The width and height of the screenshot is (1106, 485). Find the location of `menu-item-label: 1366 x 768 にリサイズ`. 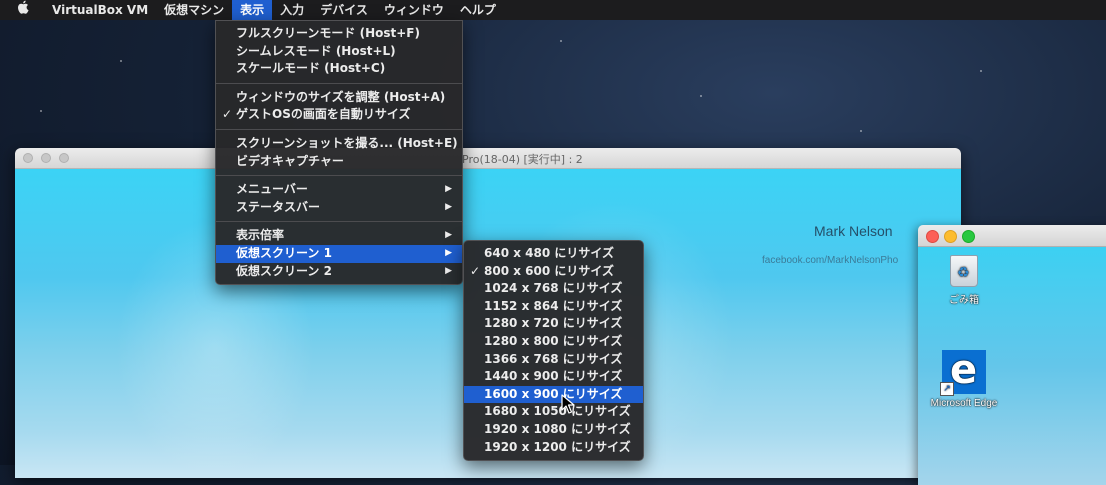

menu-item-label: 1366 x 768 にリサイズ is located at coordinates (553, 358).